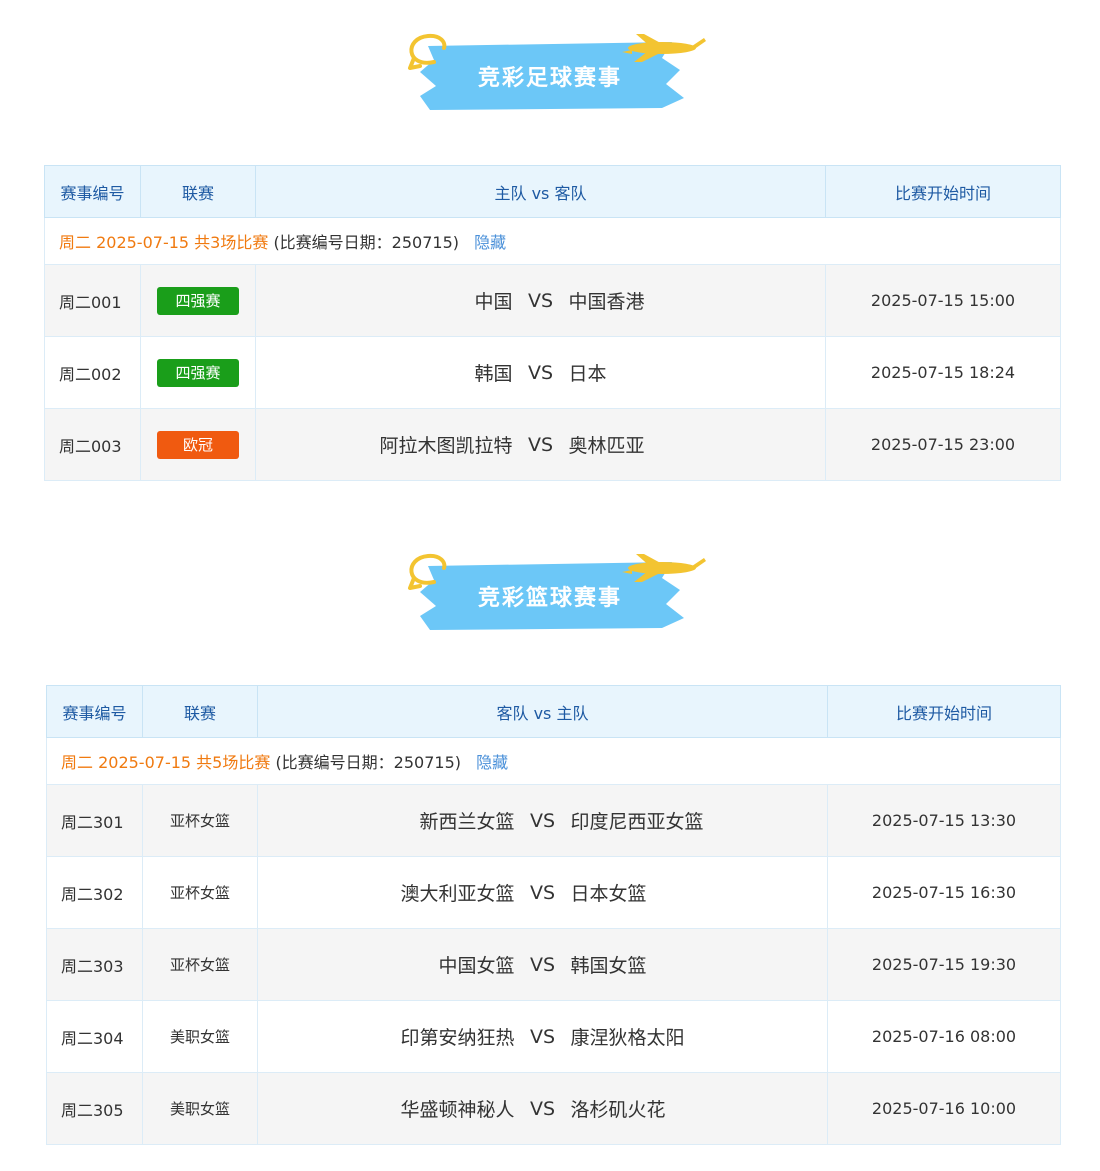 The width and height of the screenshot is (1100, 1171). I want to click on table-row: 周二002 四强赛 韩国 VS 日本 2025-07-15 18:24, so click(552, 372).